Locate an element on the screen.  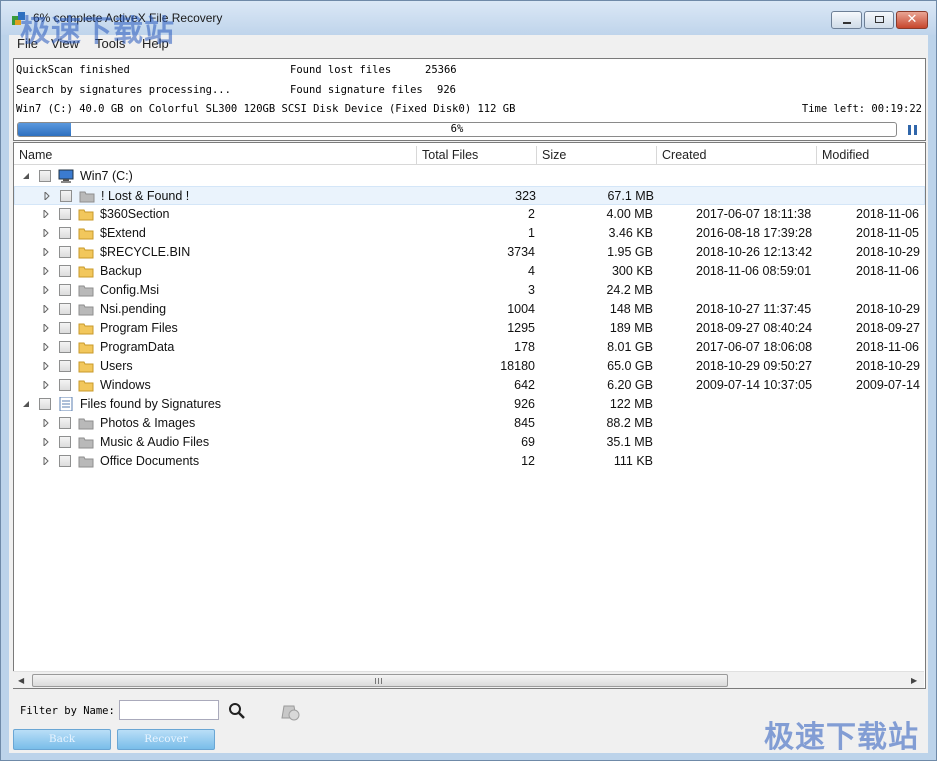
horizontal-scrollbar: ◀ ▶ is located at coordinates (468, 679).